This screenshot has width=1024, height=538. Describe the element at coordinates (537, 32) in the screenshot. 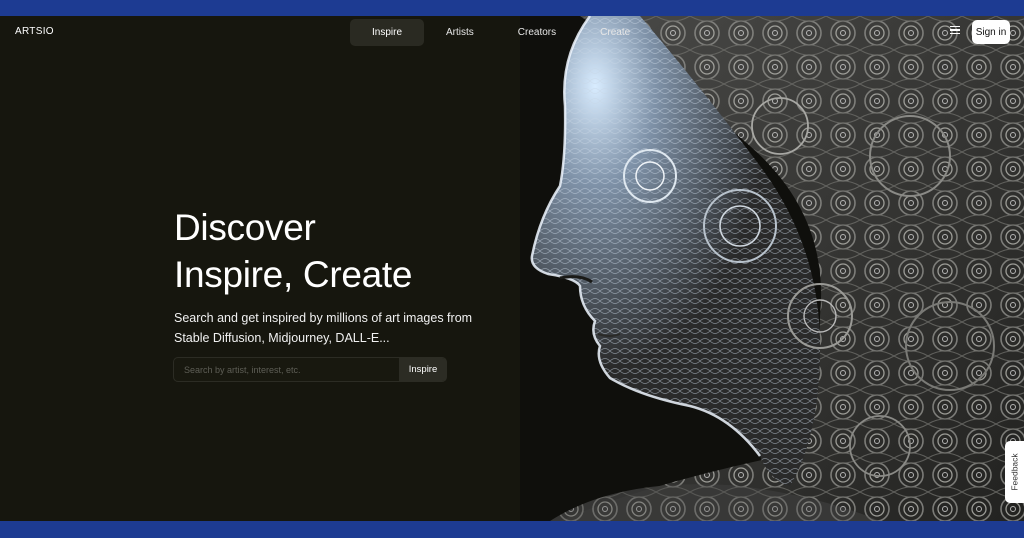

I see `nav-link-creators: Creators` at that location.